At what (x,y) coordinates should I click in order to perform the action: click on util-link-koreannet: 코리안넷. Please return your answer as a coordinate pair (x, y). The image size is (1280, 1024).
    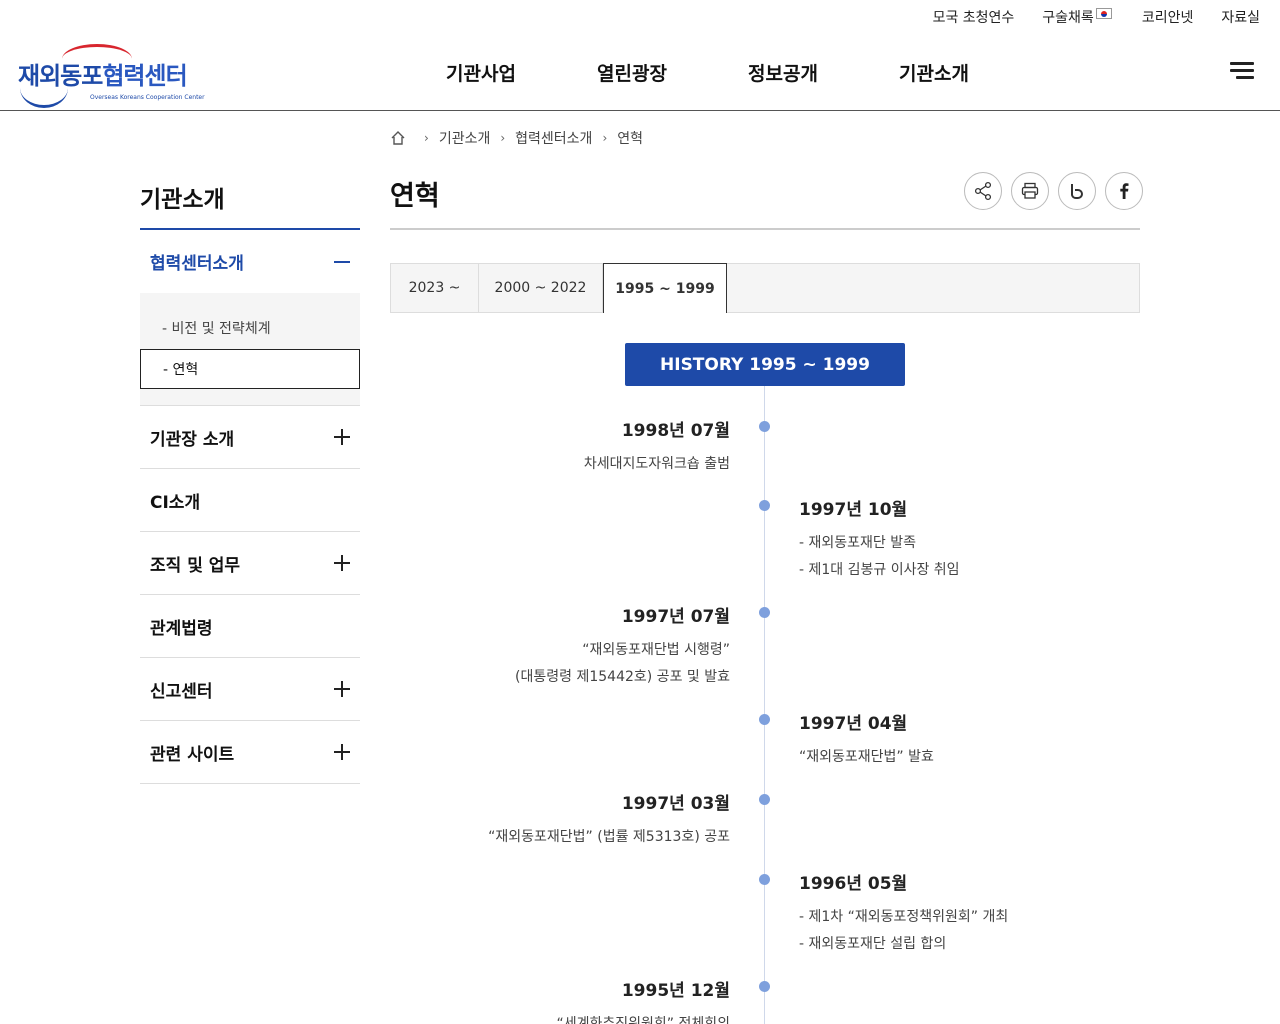
    Looking at the image, I should click on (1168, 17).